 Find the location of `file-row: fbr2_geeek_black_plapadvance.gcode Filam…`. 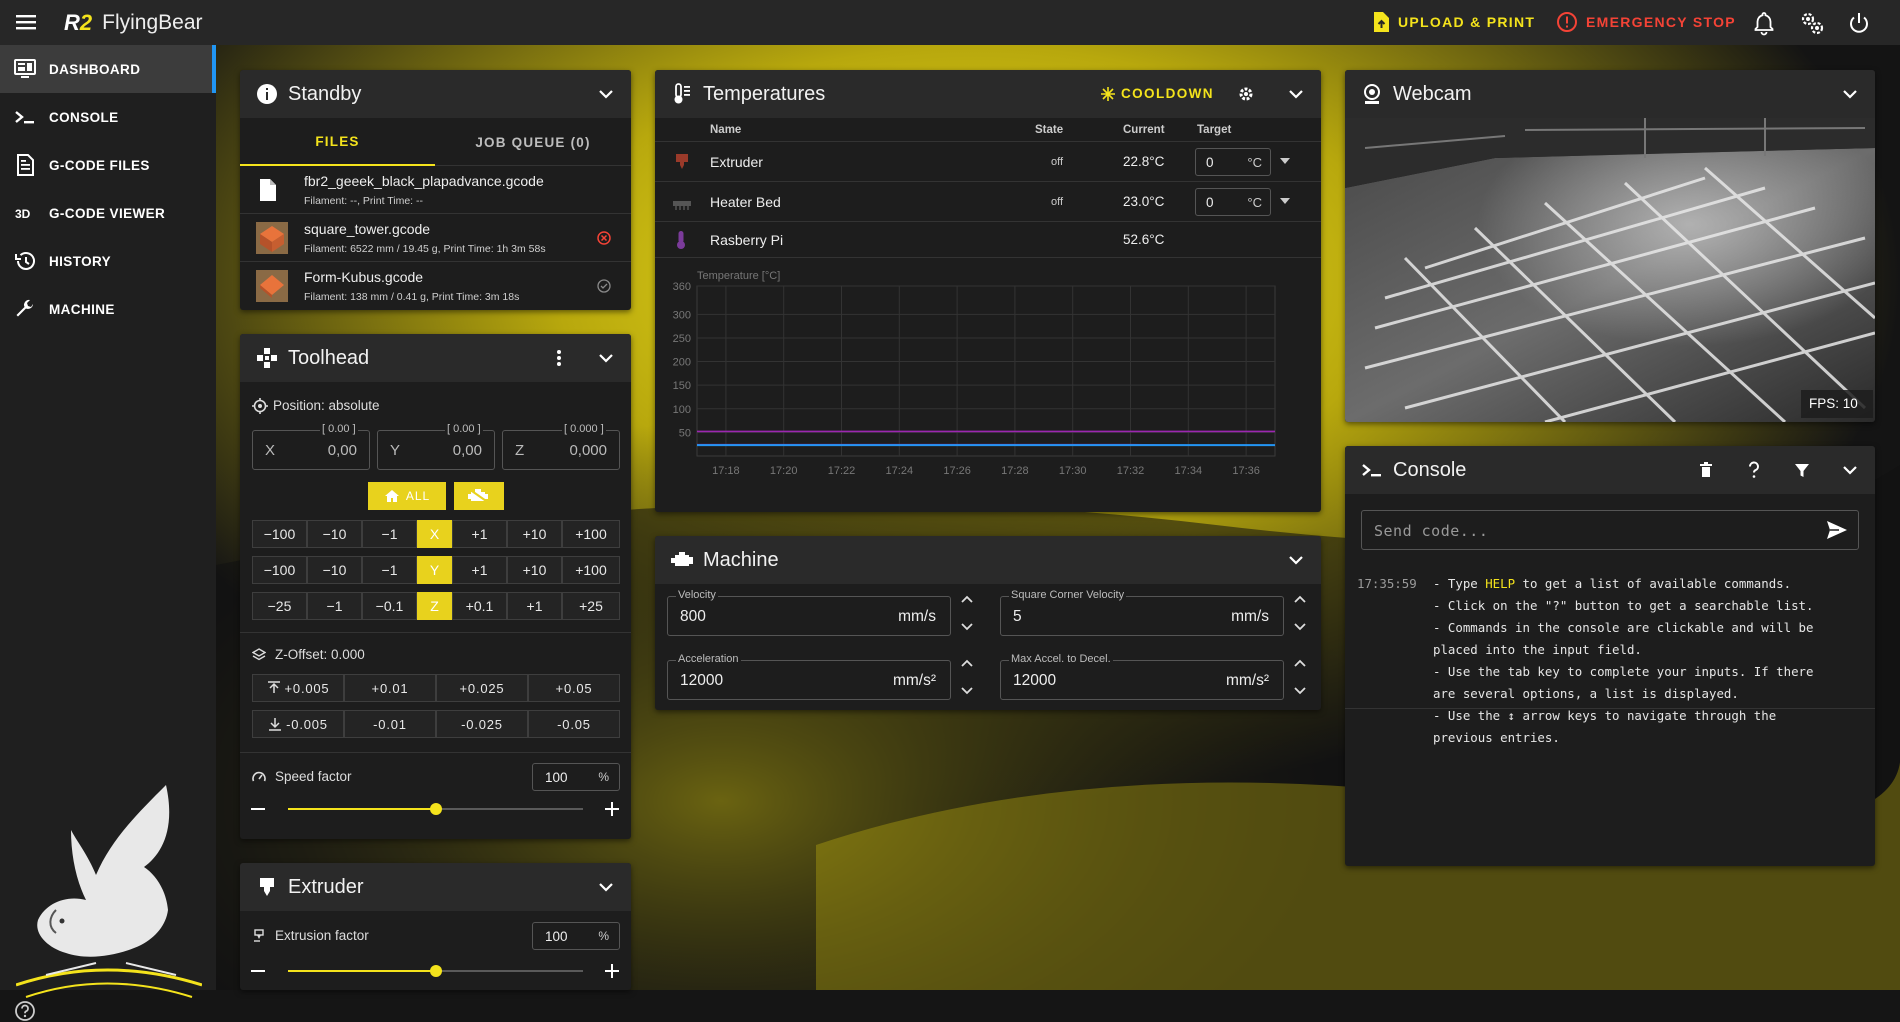

file-row: fbr2_geeek_black_plapadvance.gcode Filam… is located at coordinates (435, 190).